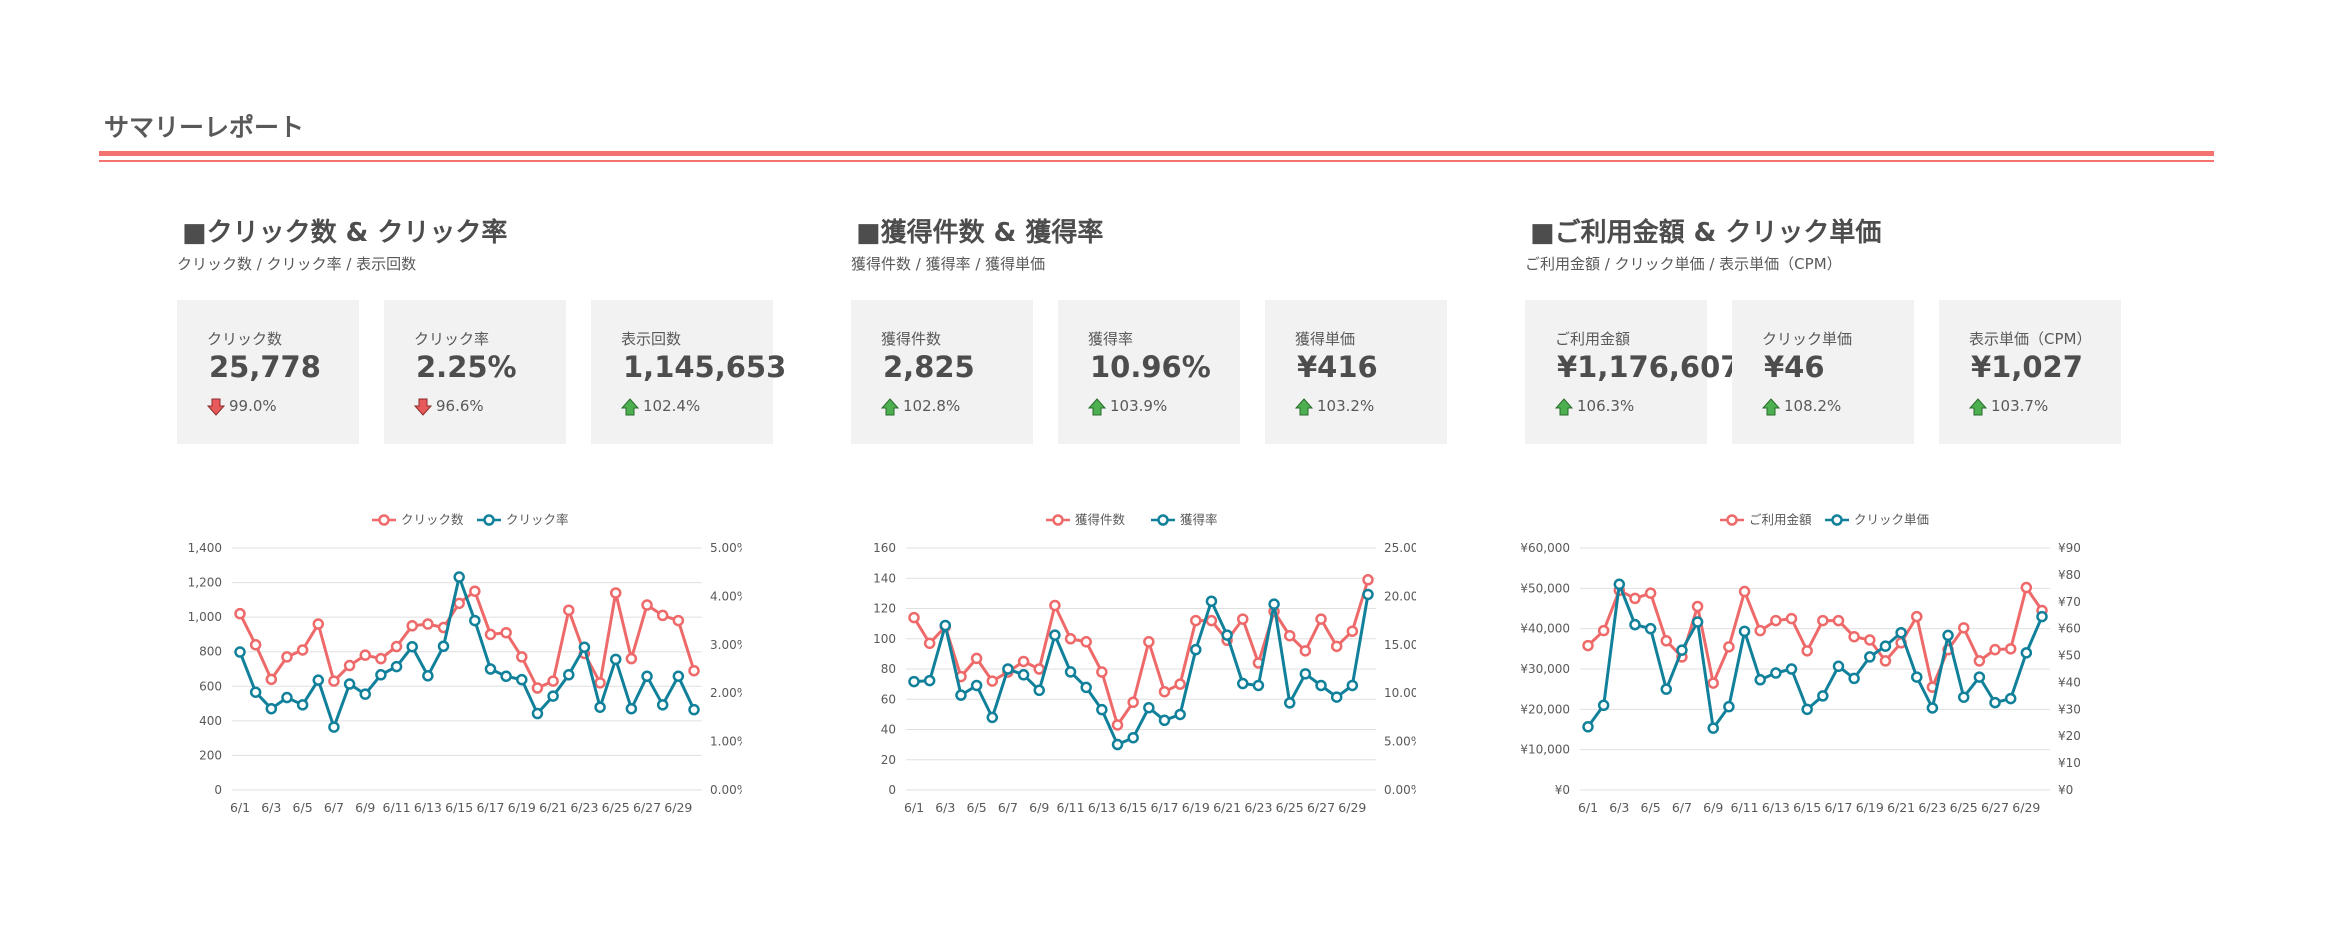 The height and width of the screenshot is (933, 2339). I want to click on kpi-value: 2.25%, so click(466, 367).